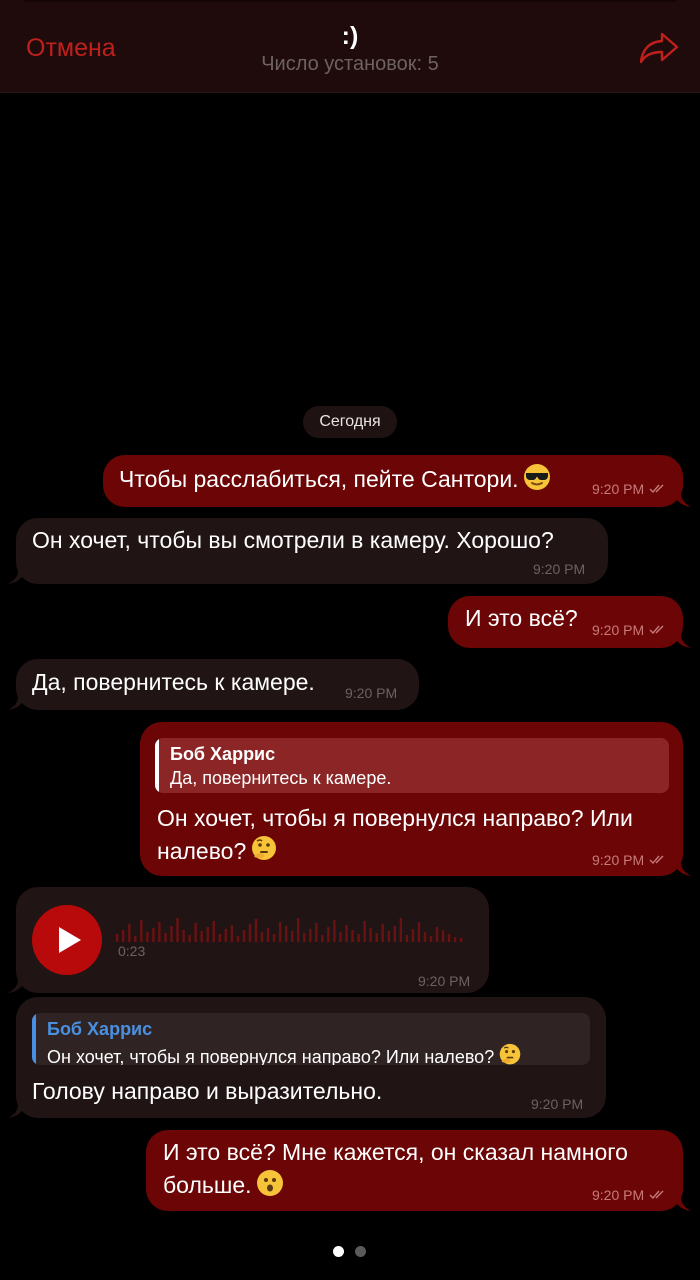 The width and height of the screenshot is (700, 1280). I want to click on message-text: Голову направо и выразительно., so click(207, 1091).